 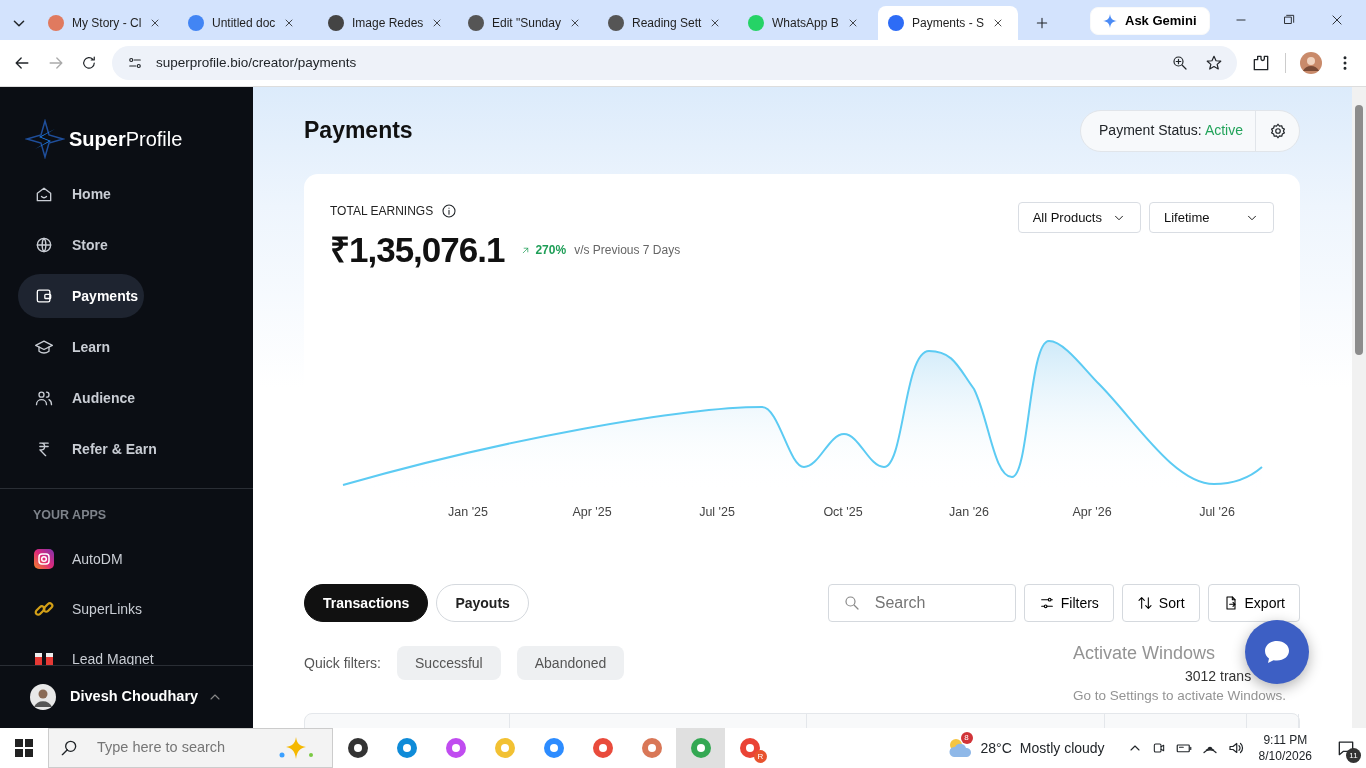 I want to click on app-item: AutoDM, so click(x=73, y=559).